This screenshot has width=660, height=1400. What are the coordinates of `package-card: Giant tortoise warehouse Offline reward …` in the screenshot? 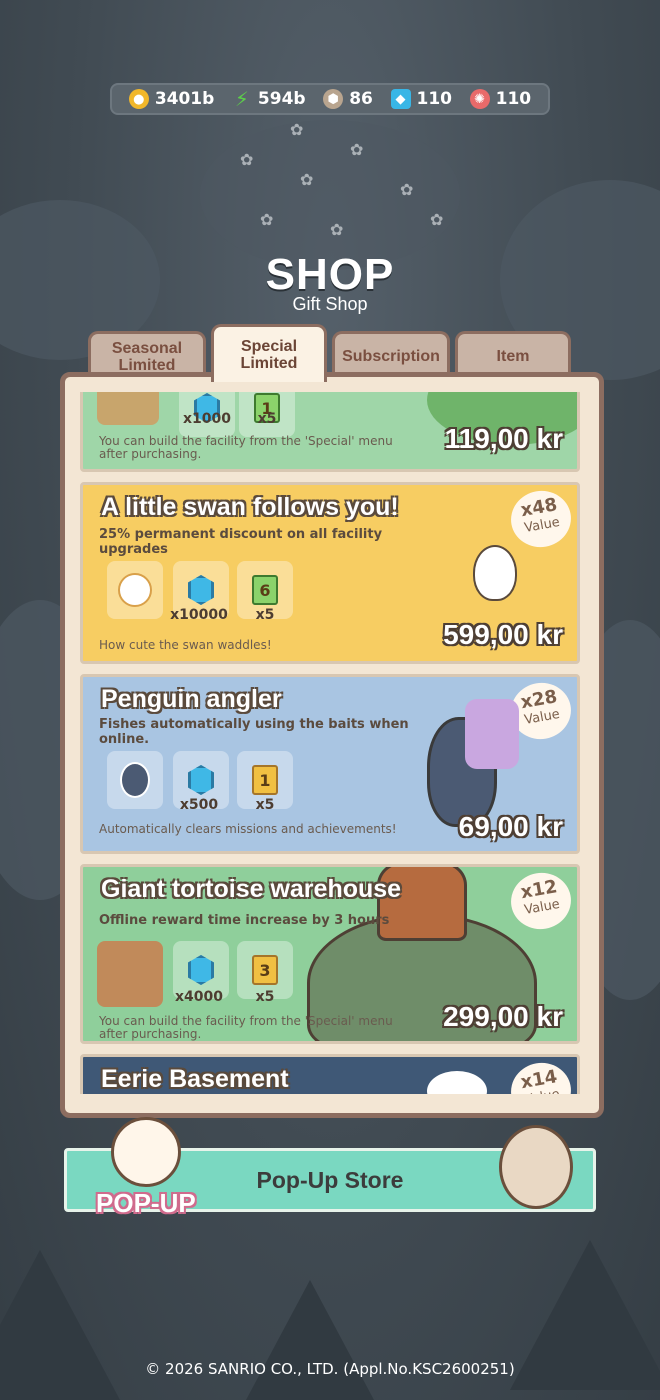 It's located at (330, 954).